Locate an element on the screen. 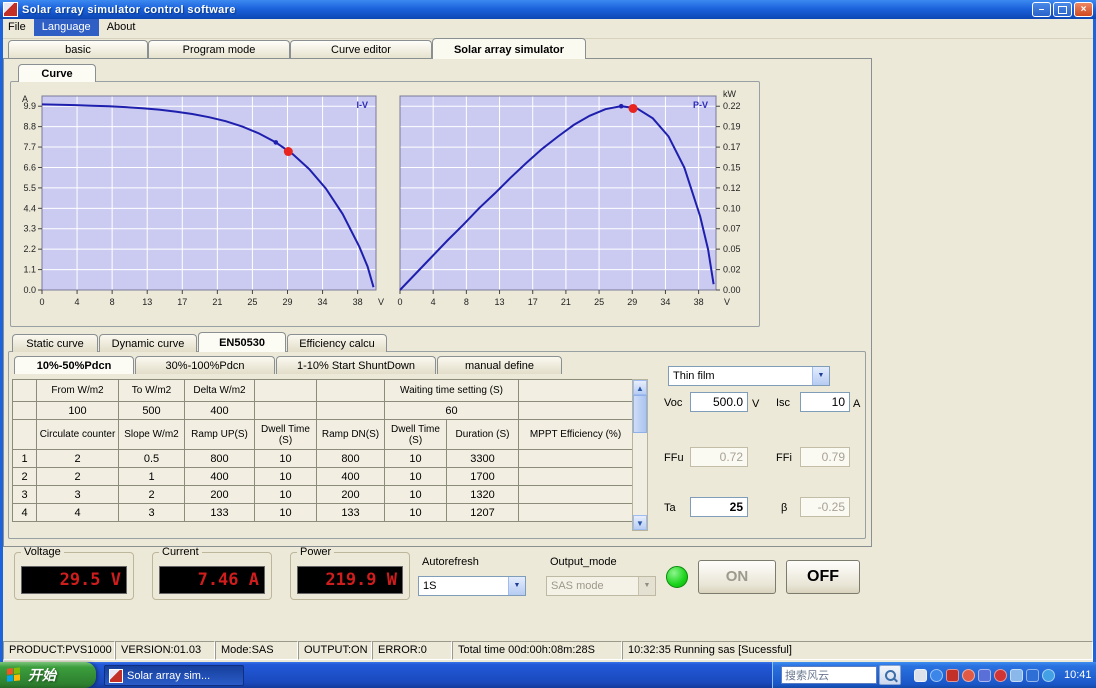 Image resolution: width=1096 pixels, height=688 pixels. menu-about: About is located at coordinates (121, 27).